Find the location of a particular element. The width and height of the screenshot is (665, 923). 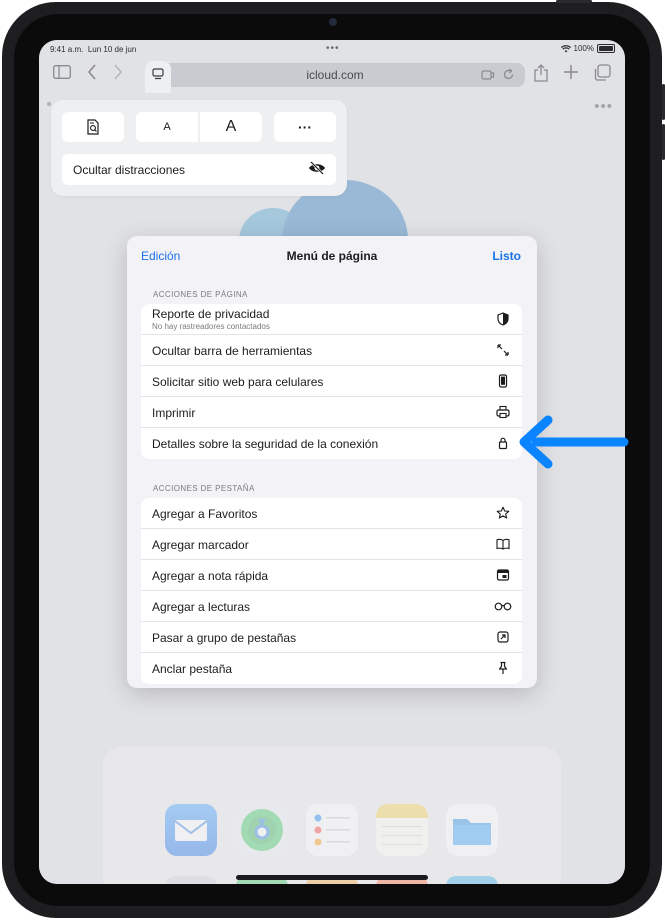

decrease-font-button: A is located at coordinates (167, 127).